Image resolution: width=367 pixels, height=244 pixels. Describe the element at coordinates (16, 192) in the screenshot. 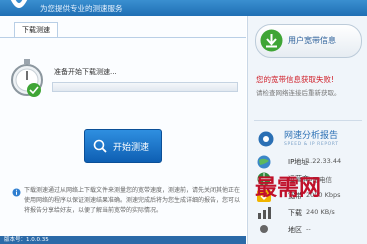

I see `info-icon` at that location.